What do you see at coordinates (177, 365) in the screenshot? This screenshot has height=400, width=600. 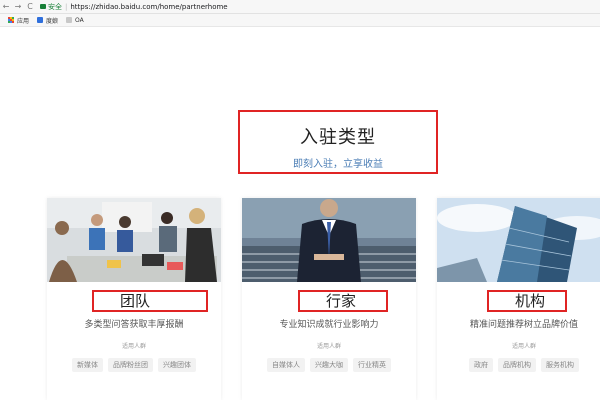 I see `tag: 兴趣团体` at bounding box center [177, 365].